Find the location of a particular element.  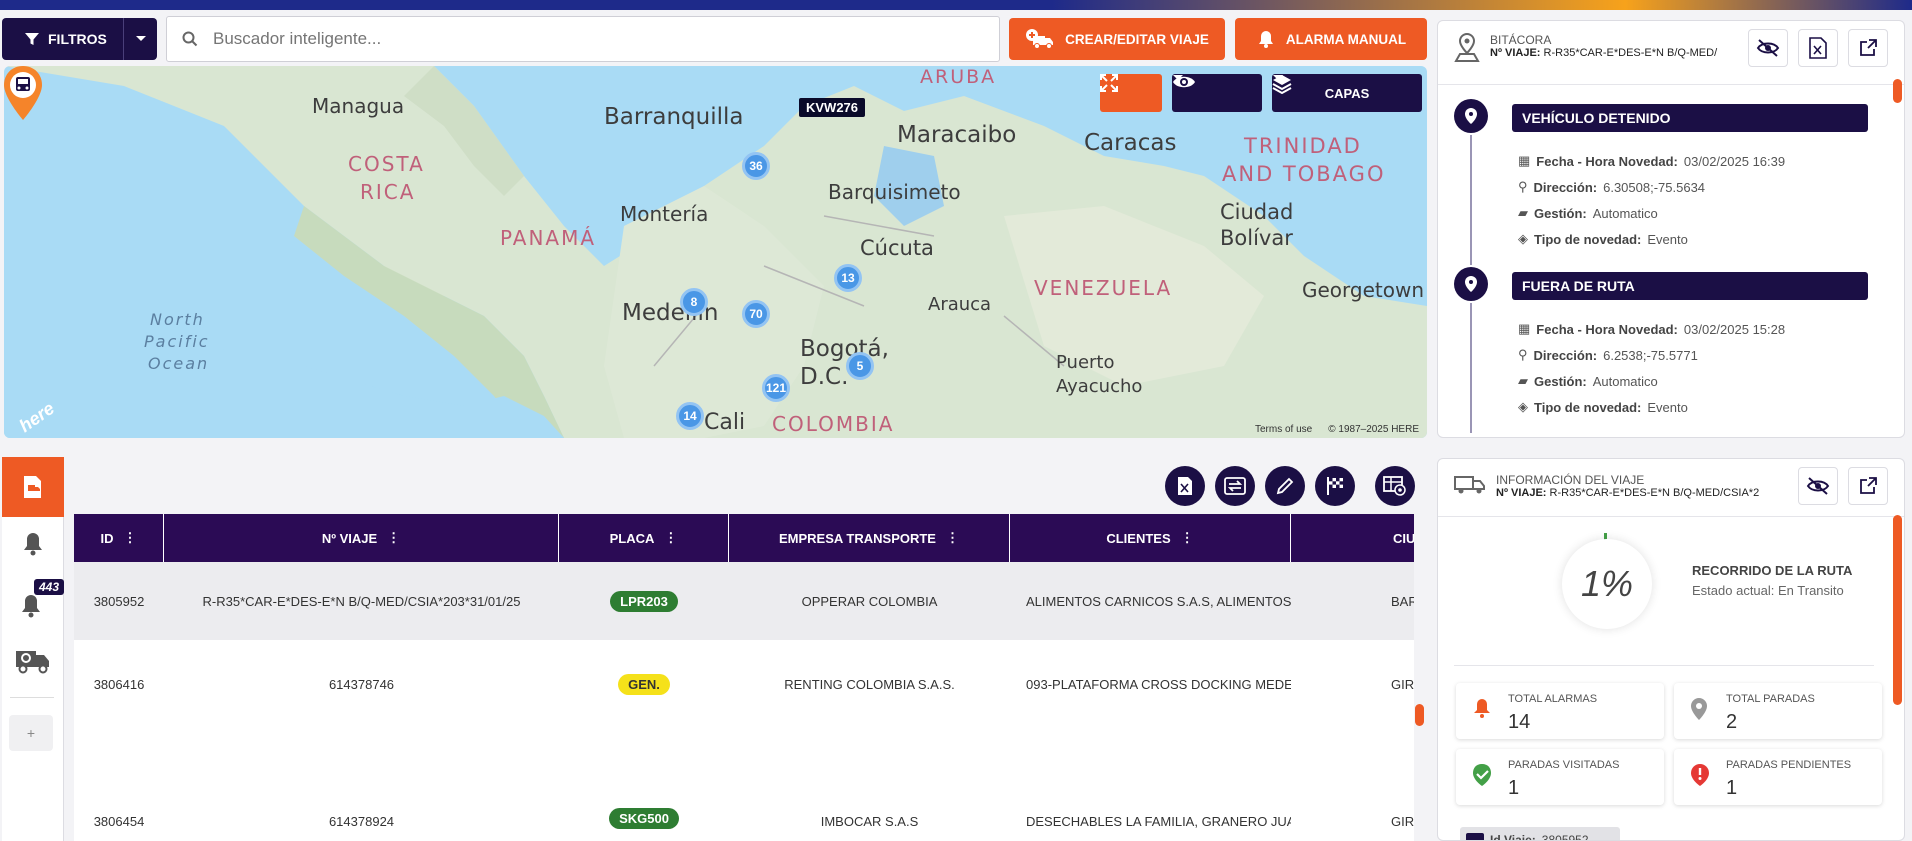

column-header-label: ID is located at coordinates (107, 538).